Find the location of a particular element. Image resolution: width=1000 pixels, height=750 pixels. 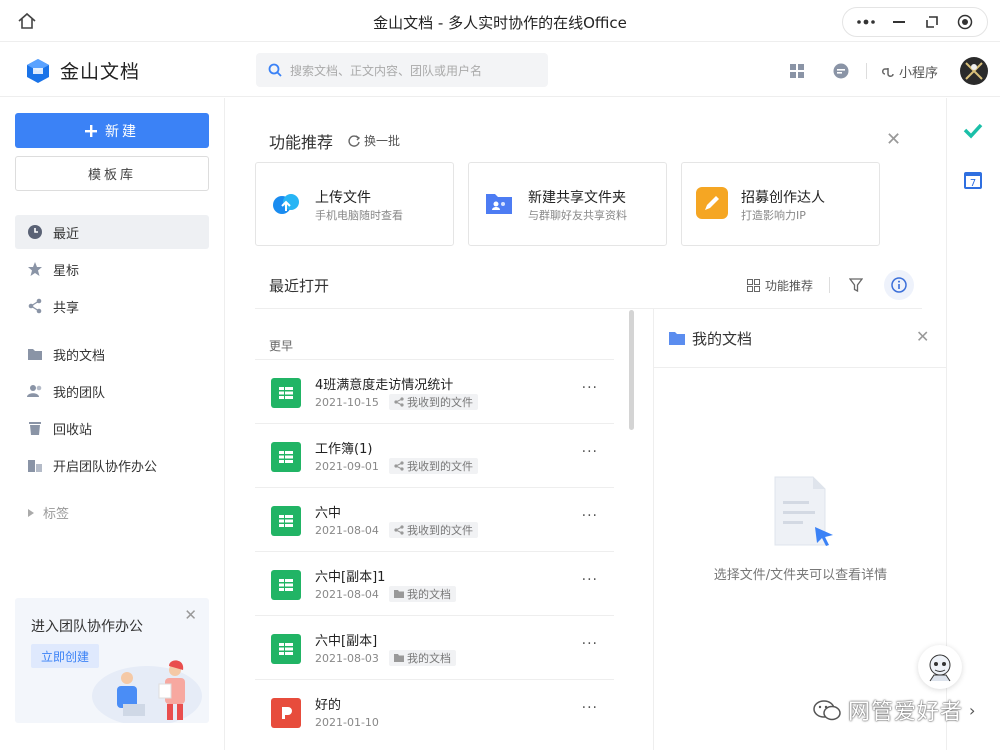

file-row: 六中[副本]1 2021-08-04 我的文档 ··· is located at coordinates (434, 583).